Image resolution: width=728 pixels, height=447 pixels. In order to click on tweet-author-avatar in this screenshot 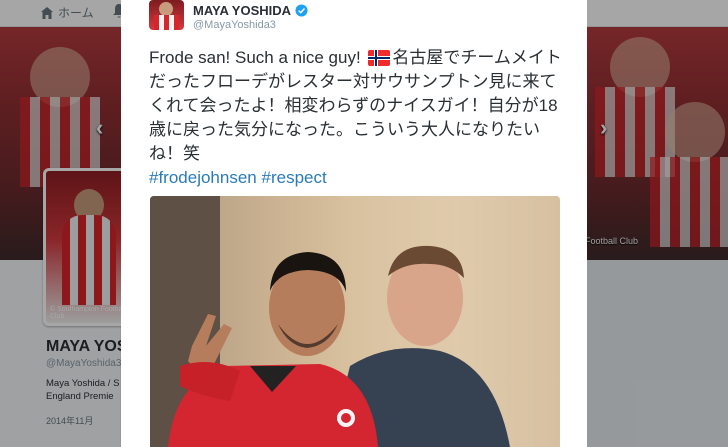, I will do `click(166, 15)`.